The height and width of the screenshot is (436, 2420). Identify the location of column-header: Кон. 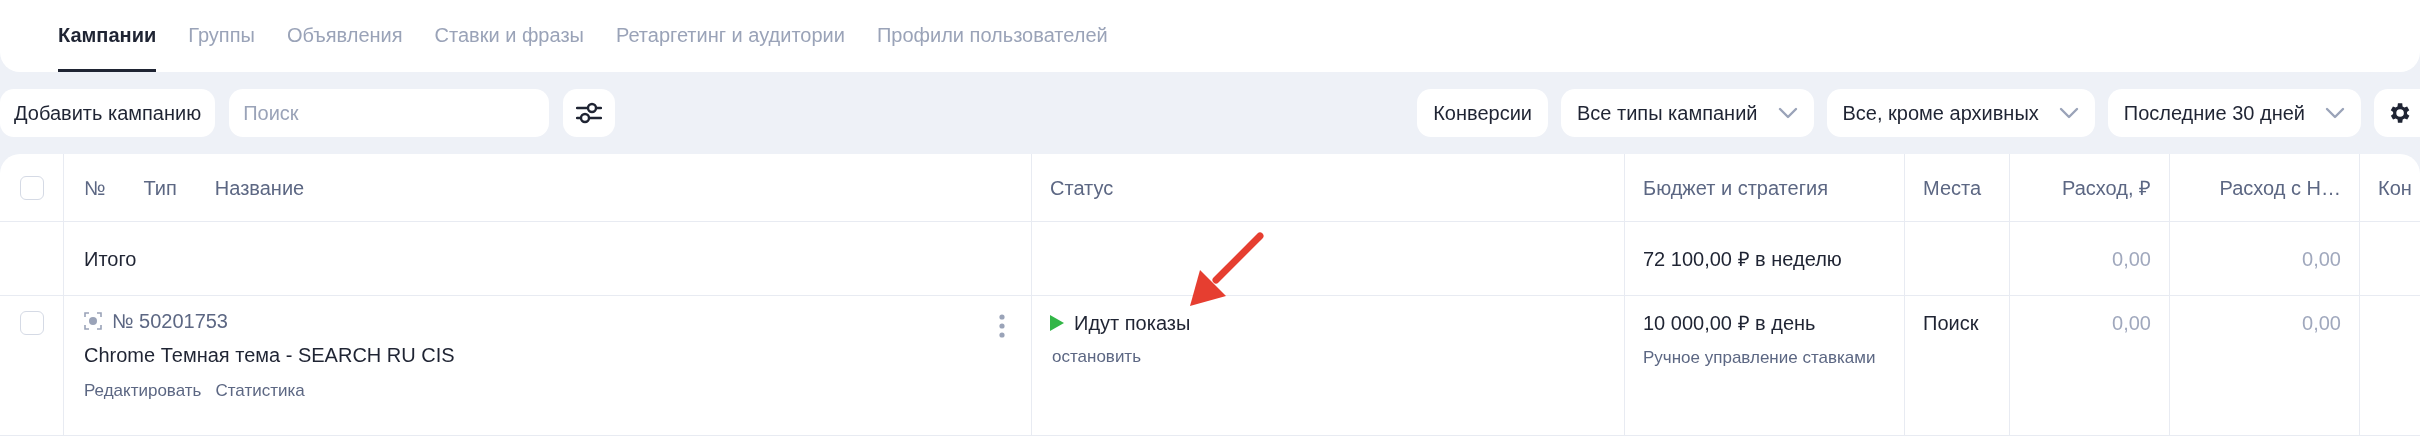
(2395, 188).